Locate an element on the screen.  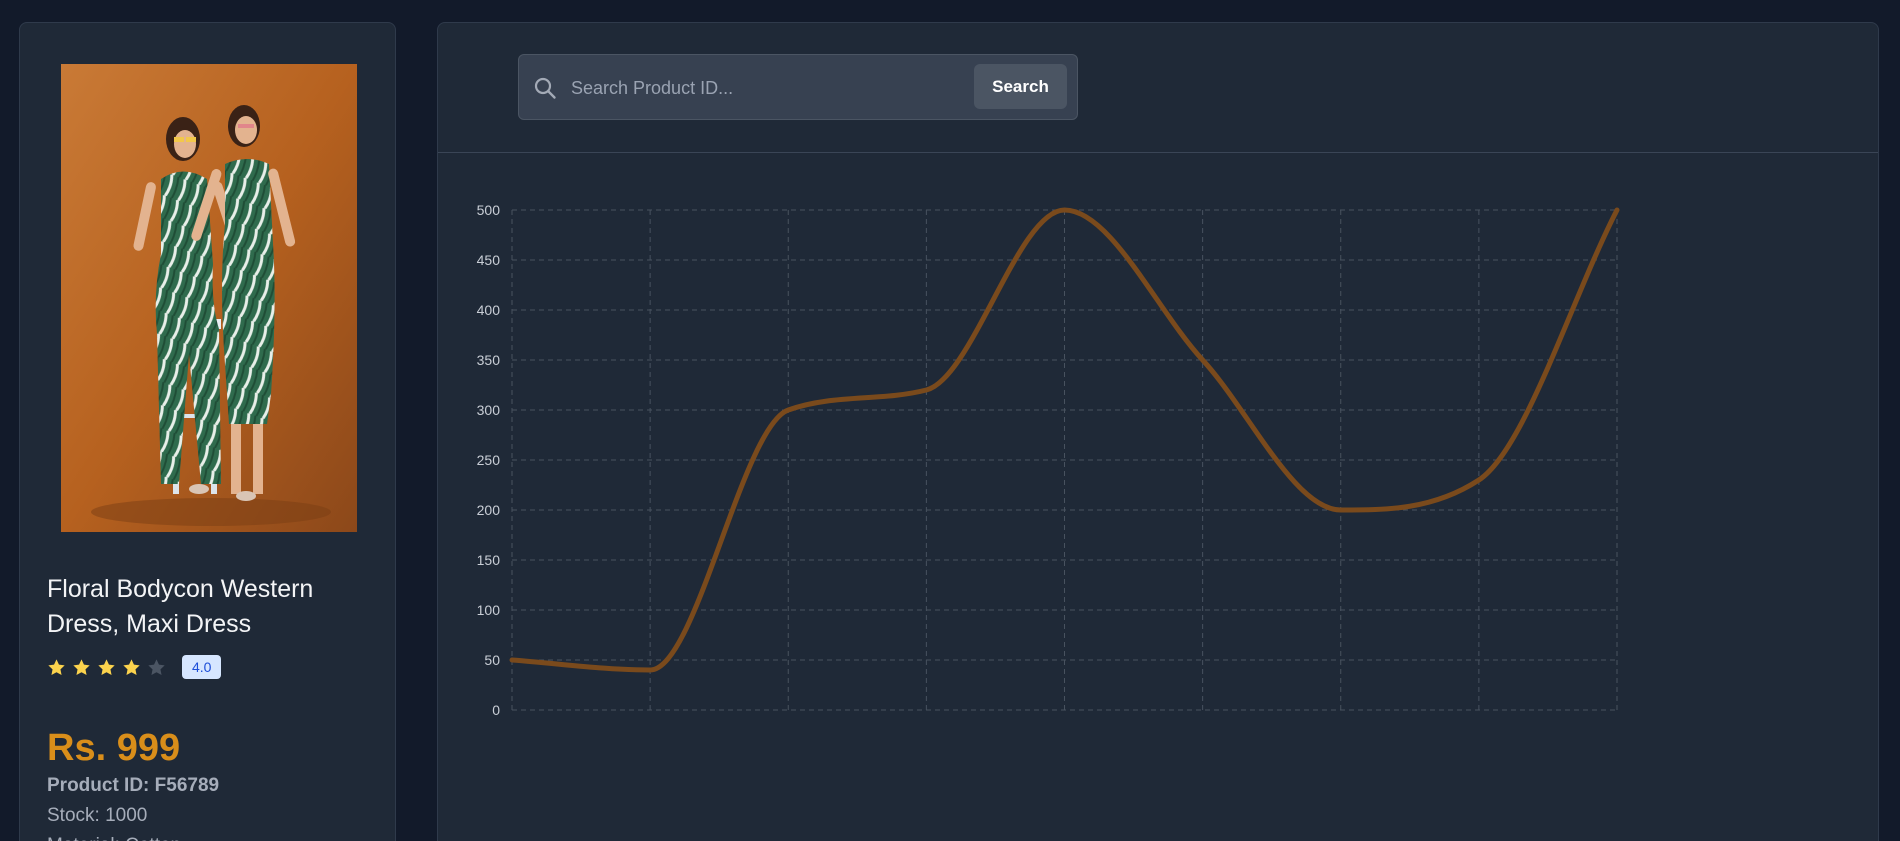
search-bar: Search is located at coordinates (798, 87).